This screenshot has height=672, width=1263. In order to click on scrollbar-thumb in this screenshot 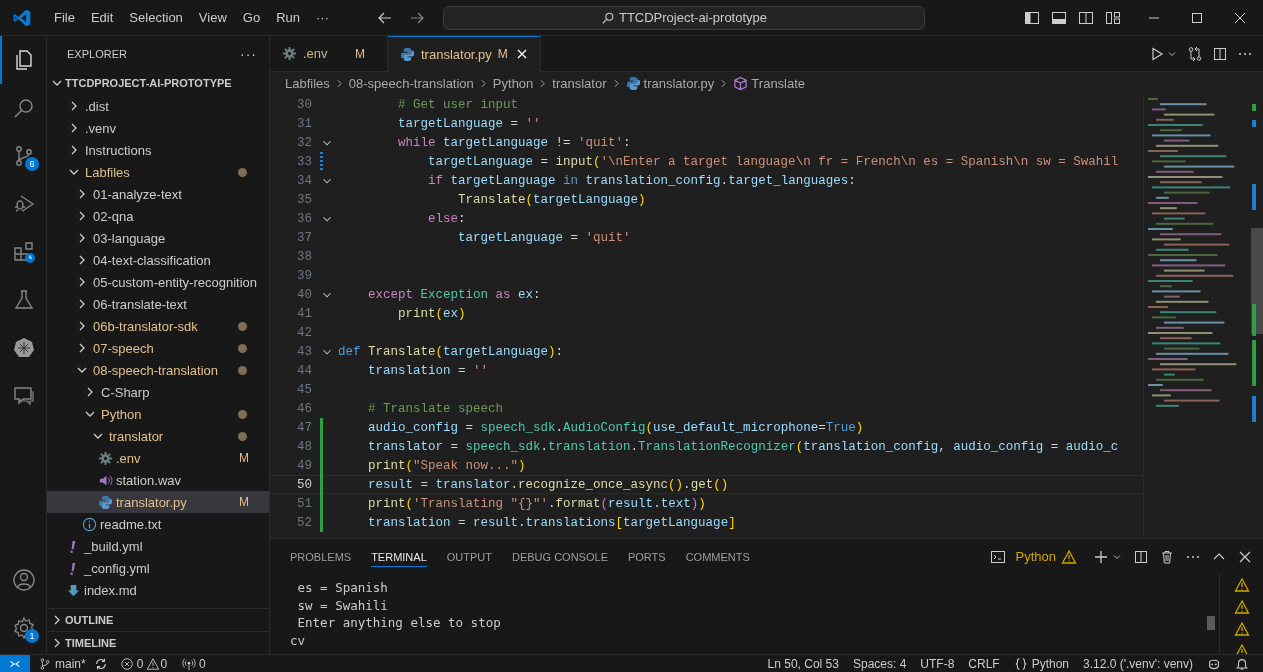, I will do `click(1211, 623)`.